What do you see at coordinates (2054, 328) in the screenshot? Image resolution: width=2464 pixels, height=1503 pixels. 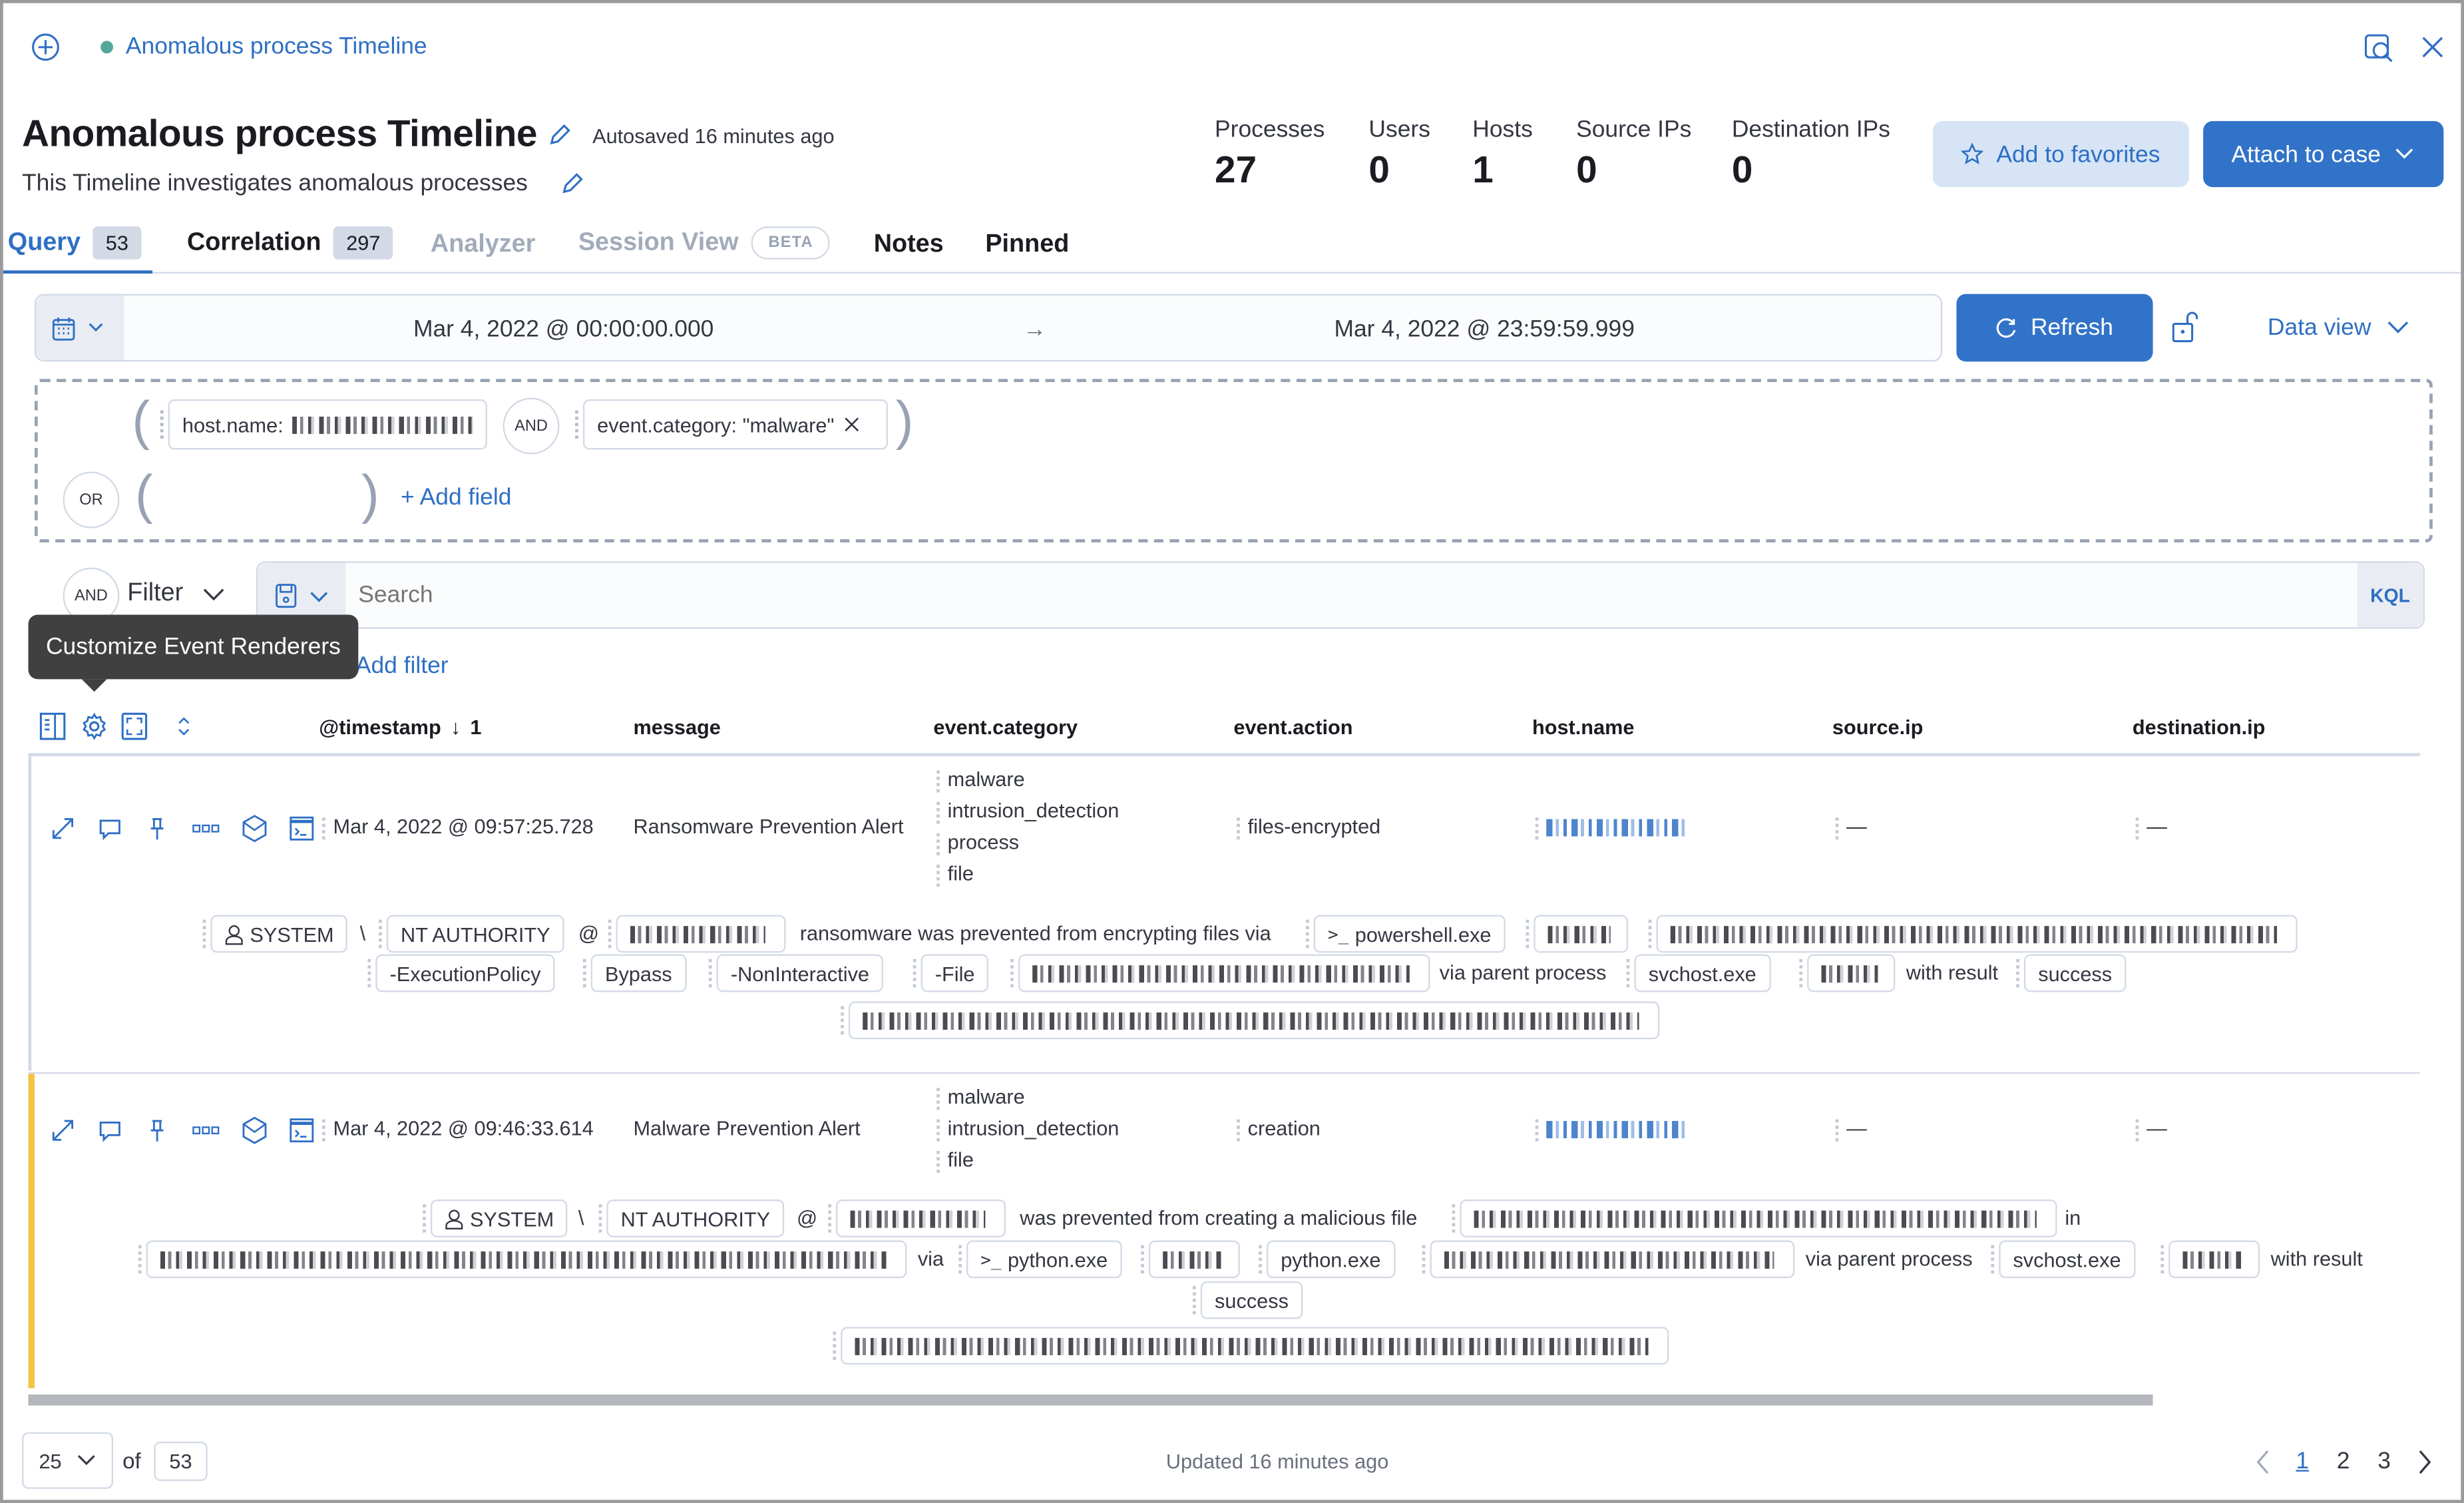 I see `refresh-button: Refresh` at bounding box center [2054, 328].